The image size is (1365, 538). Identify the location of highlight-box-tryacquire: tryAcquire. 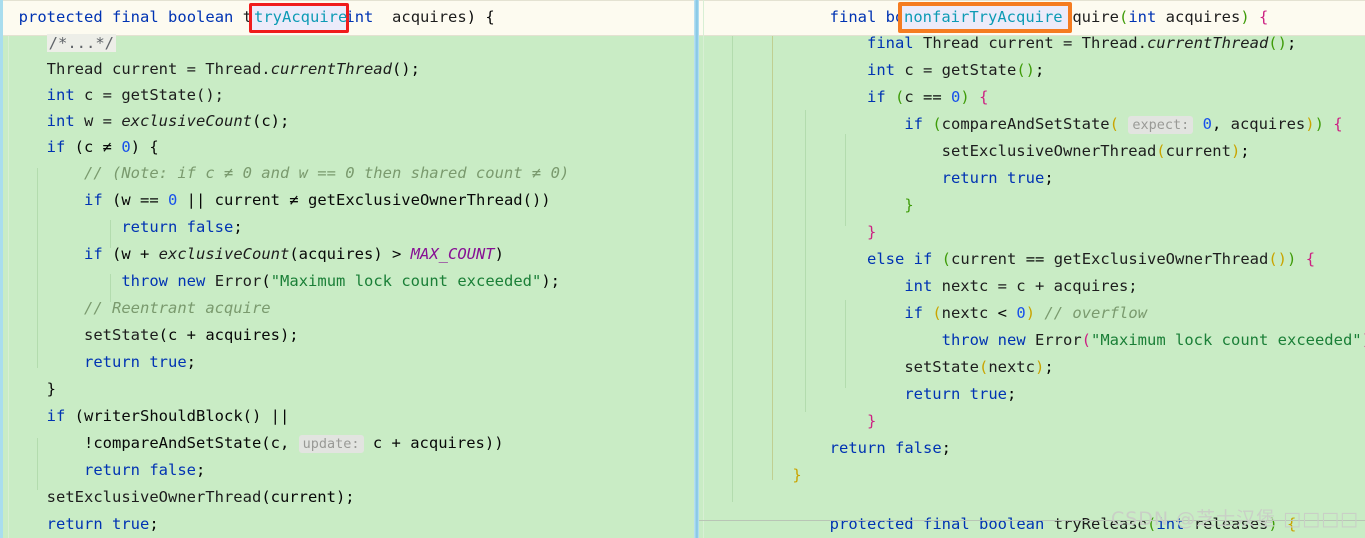
(299, 18).